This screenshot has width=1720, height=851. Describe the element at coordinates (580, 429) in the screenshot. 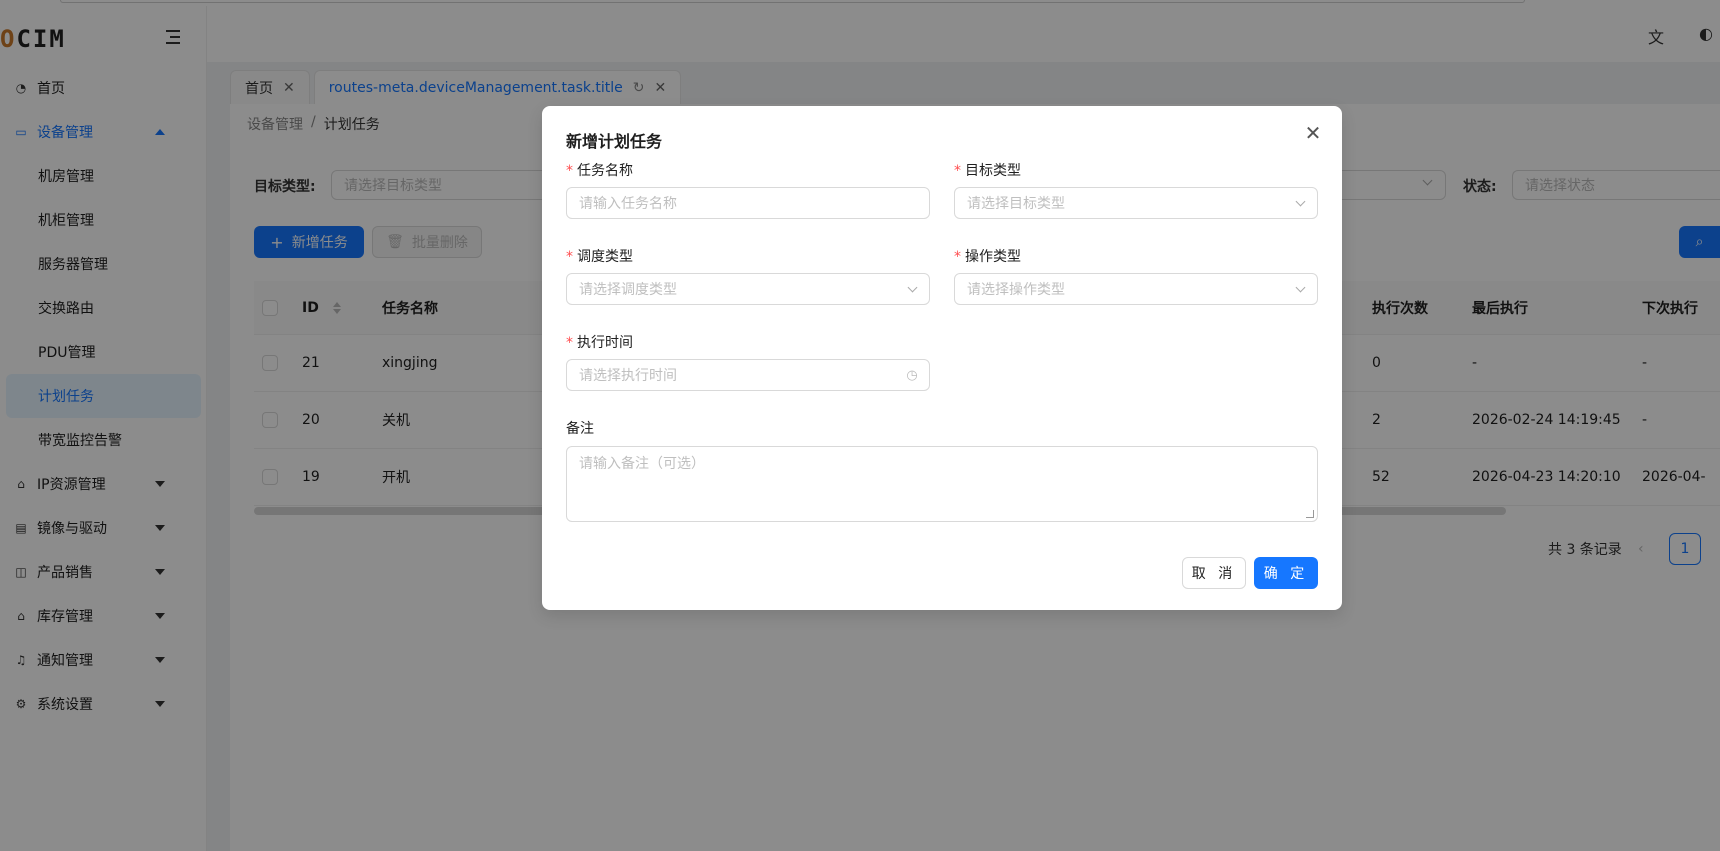

I see `remark-label: 备注` at that location.